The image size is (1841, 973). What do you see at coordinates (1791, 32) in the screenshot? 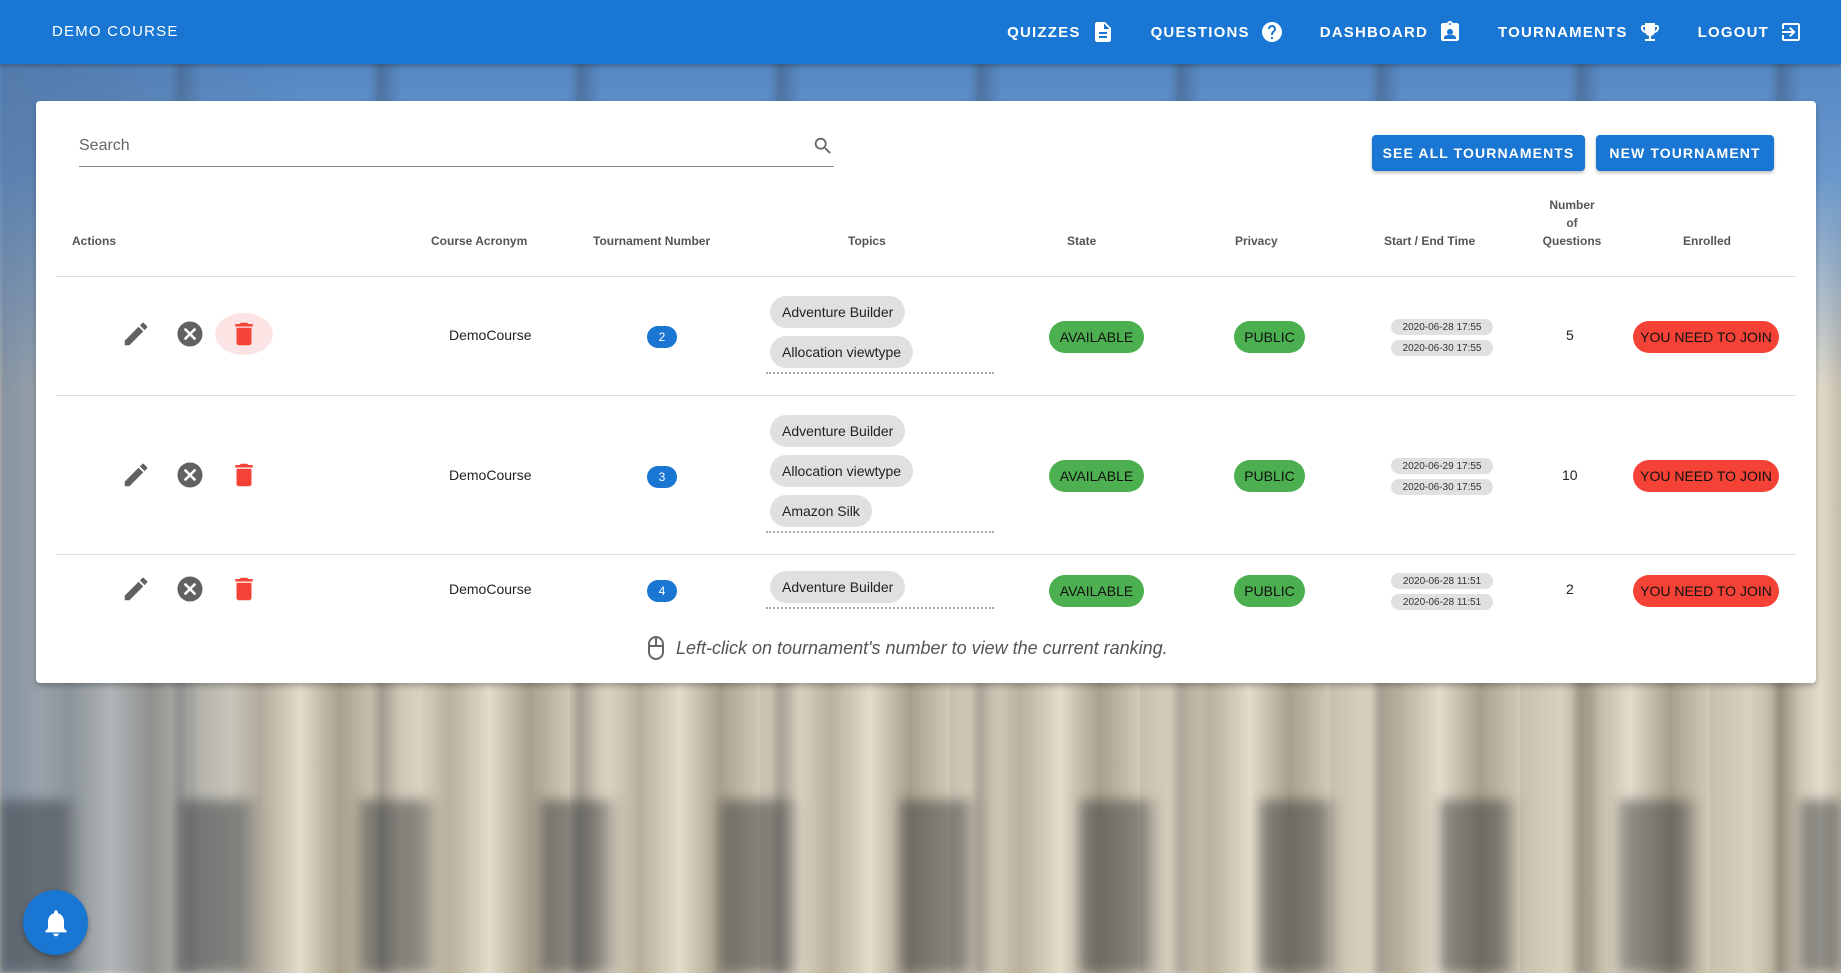
I see `logout-icon` at bounding box center [1791, 32].